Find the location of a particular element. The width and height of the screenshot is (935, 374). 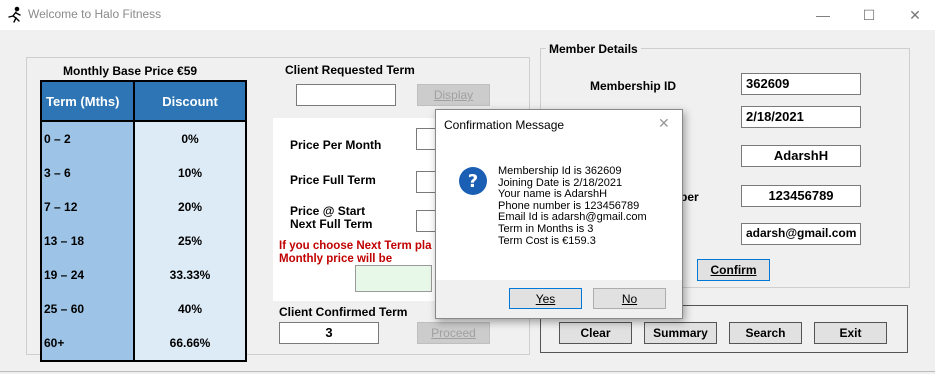

discount-cell: 10% is located at coordinates (190, 173).